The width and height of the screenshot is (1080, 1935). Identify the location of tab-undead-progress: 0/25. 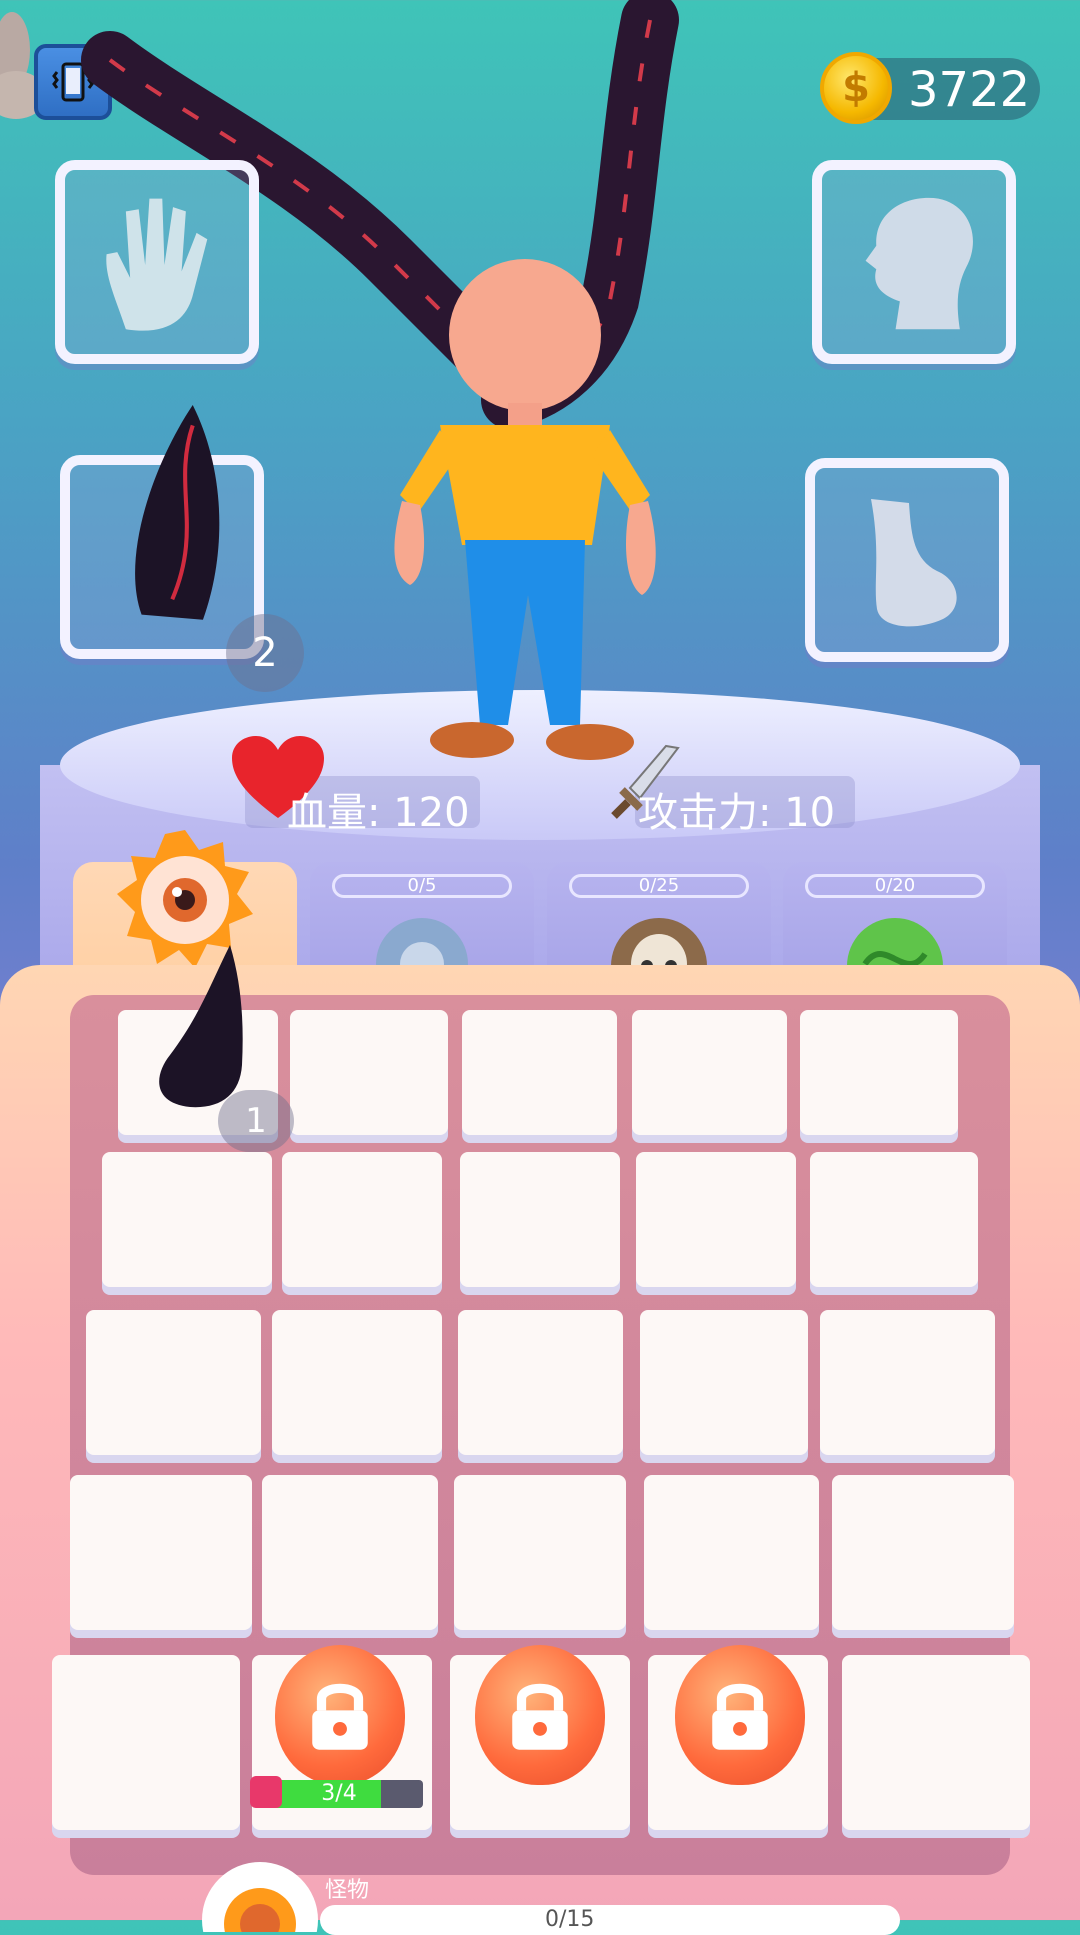
(659, 886).